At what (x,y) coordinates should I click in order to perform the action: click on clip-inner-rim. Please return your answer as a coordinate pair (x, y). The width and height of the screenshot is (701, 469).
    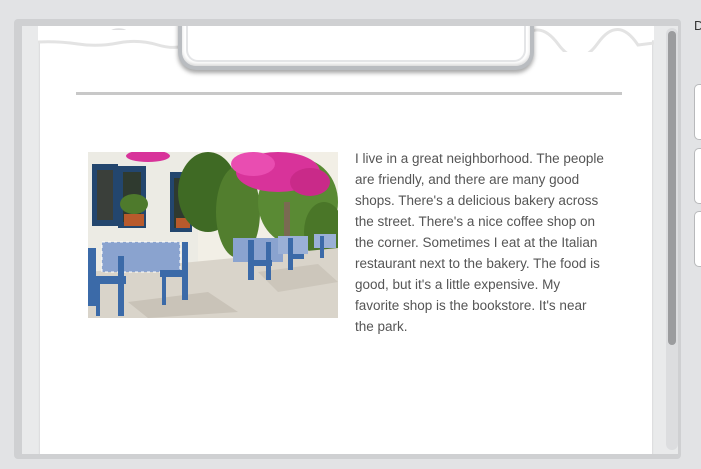
    Looking at the image, I should click on (356, 44).